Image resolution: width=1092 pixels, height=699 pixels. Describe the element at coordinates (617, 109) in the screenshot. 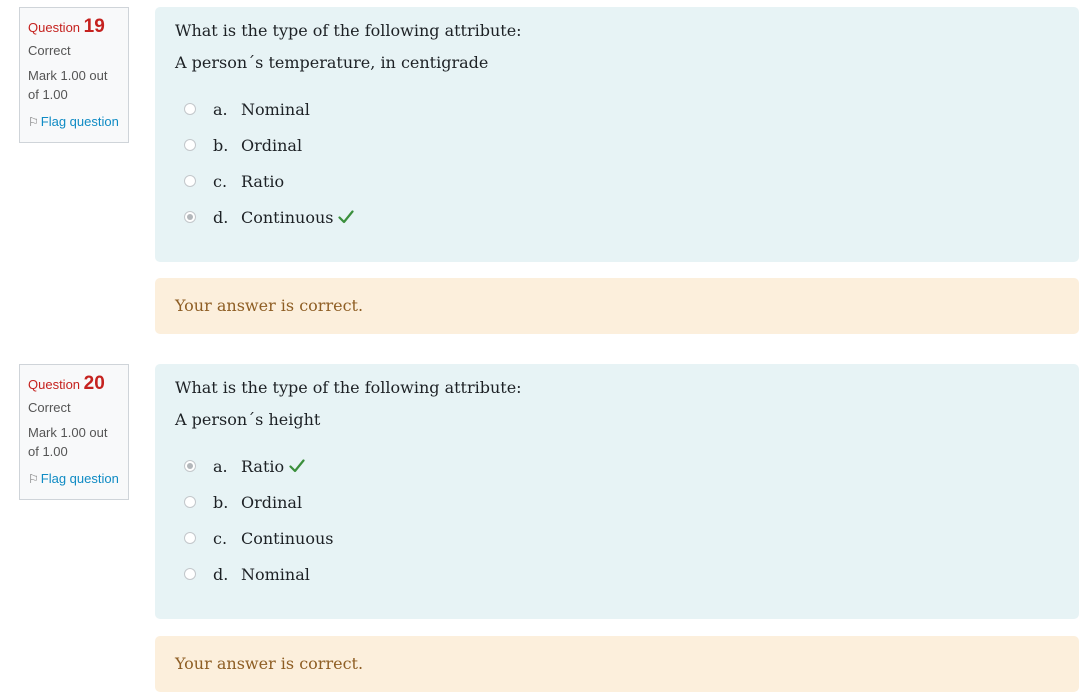

I see `answer-option-a: a. Nominal` at that location.